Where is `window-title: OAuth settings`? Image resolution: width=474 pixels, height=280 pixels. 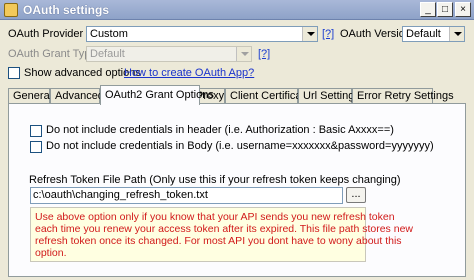
window-title: OAuth settings is located at coordinates (66, 10).